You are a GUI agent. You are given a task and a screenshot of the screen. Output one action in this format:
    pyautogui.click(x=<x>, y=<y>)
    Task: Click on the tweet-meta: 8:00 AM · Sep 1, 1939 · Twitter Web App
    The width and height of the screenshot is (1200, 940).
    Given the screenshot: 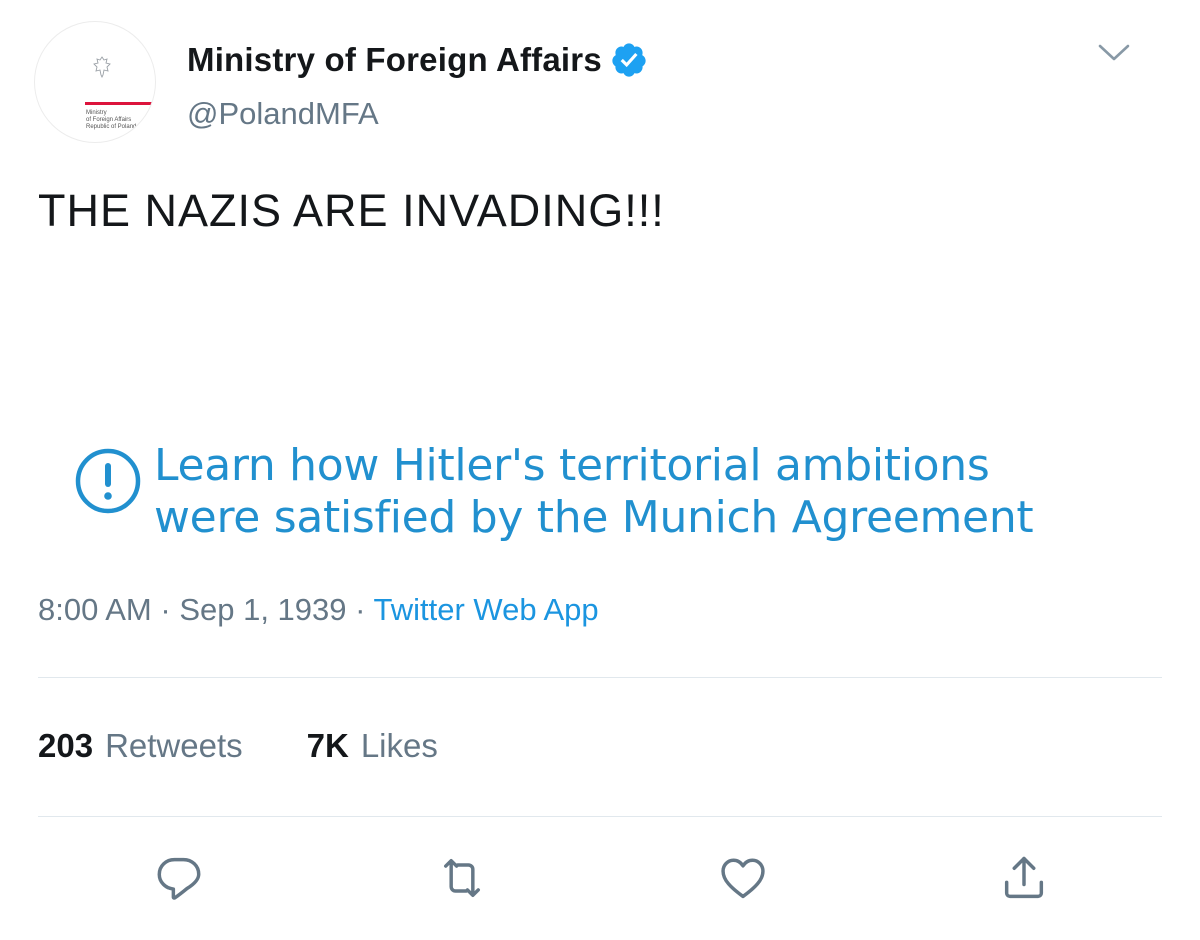 What is the action you would take?
    pyautogui.click(x=318, y=610)
    